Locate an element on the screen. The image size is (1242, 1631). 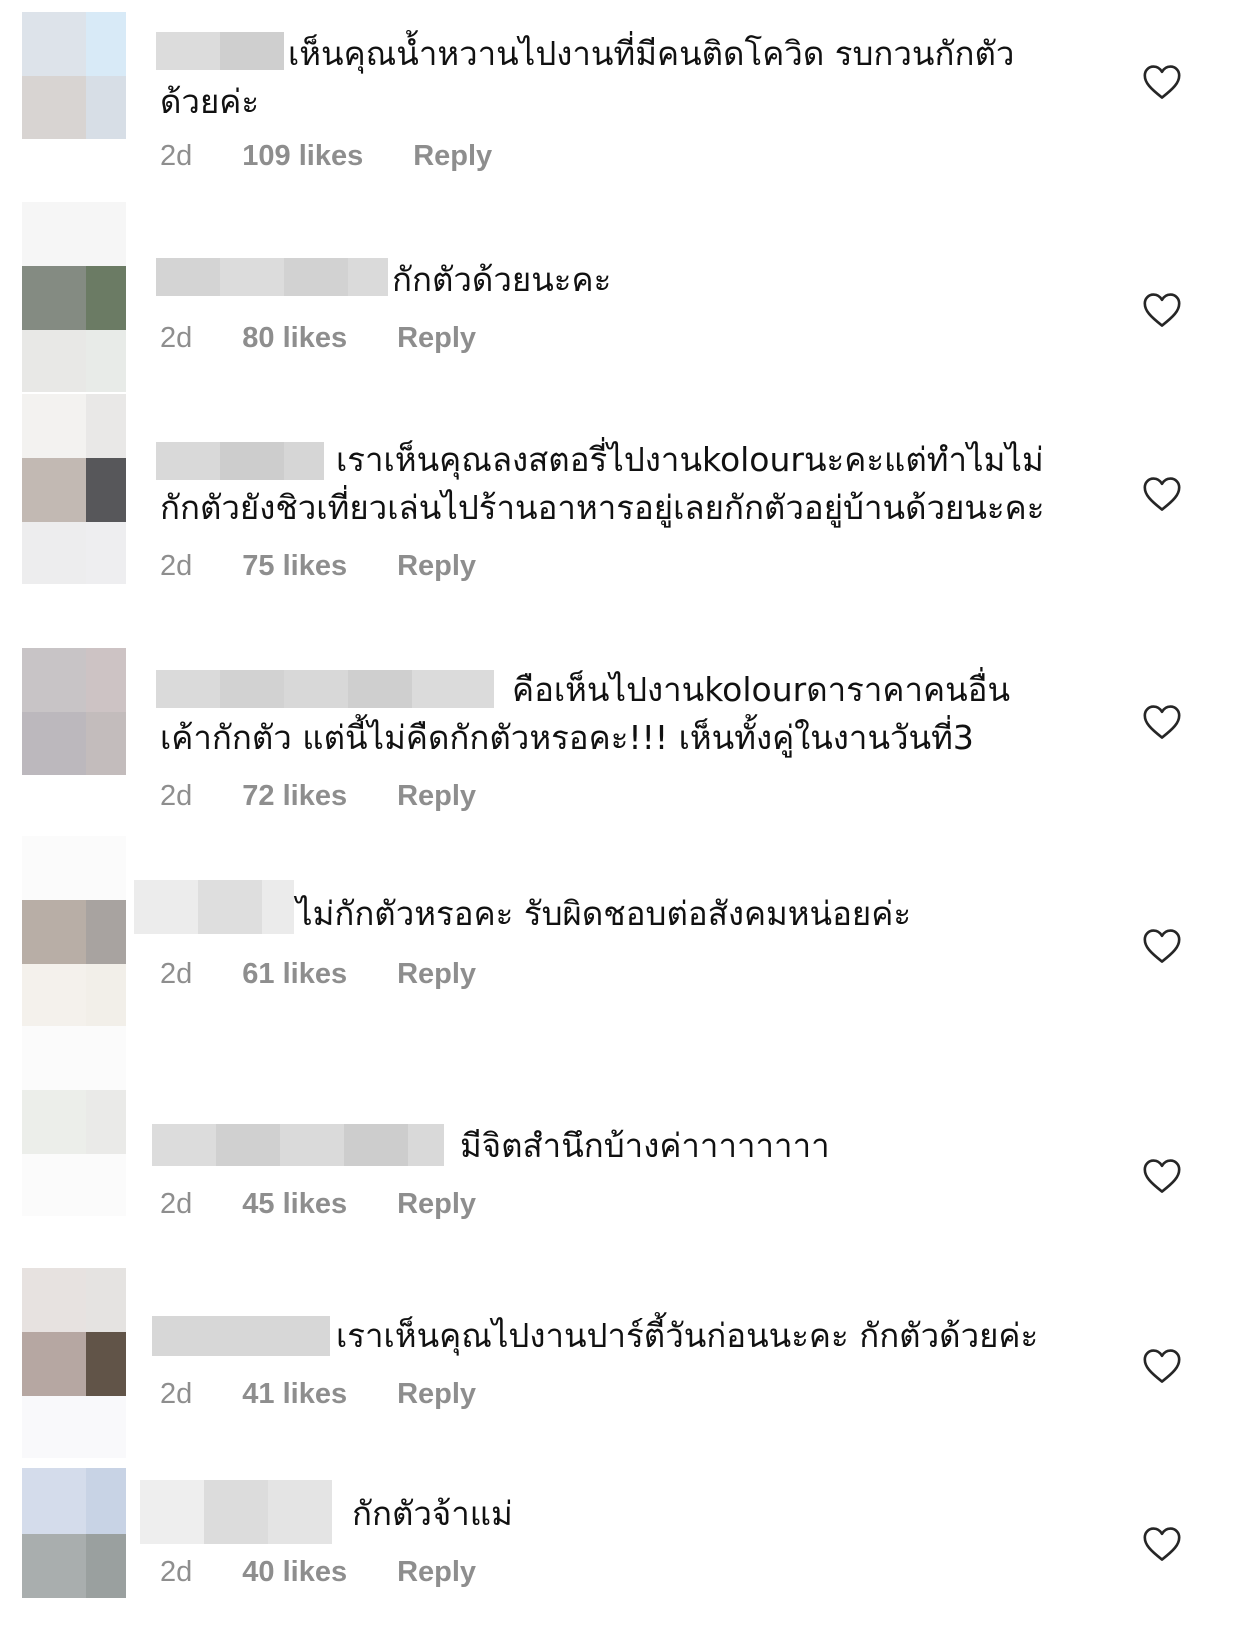
likes-count: 61 likes is located at coordinates (294, 974).